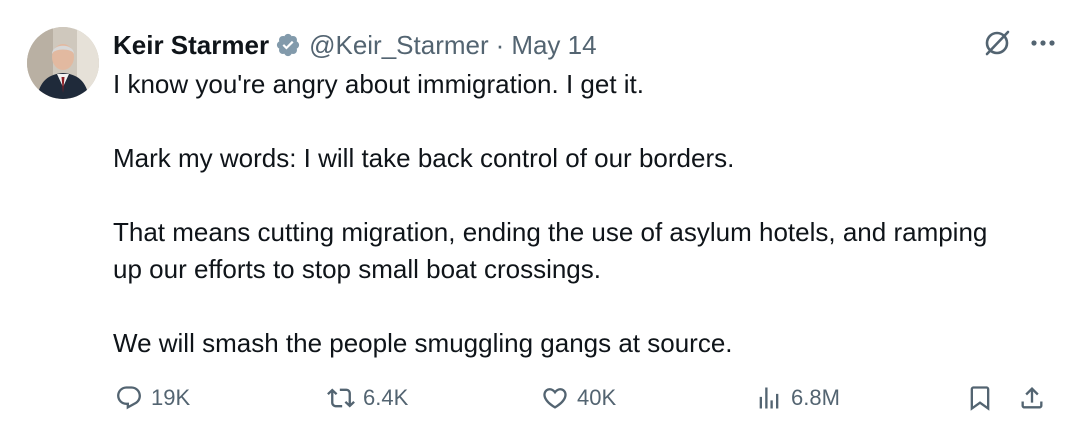 This screenshot has height=432, width=1080. I want to click on author-name: Keir Starmer, so click(191, 45).